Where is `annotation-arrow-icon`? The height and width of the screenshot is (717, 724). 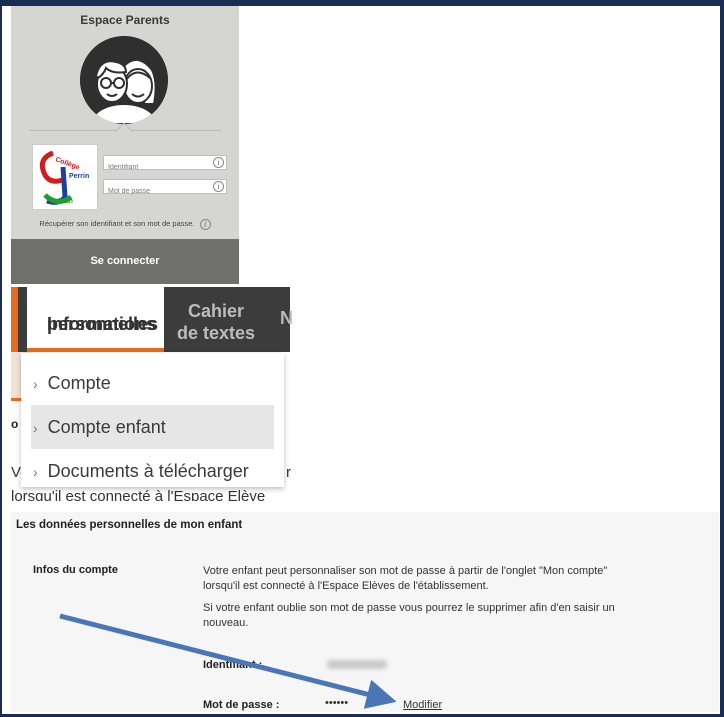 annotation-arrow-icon is located at coordinates (228, 661).